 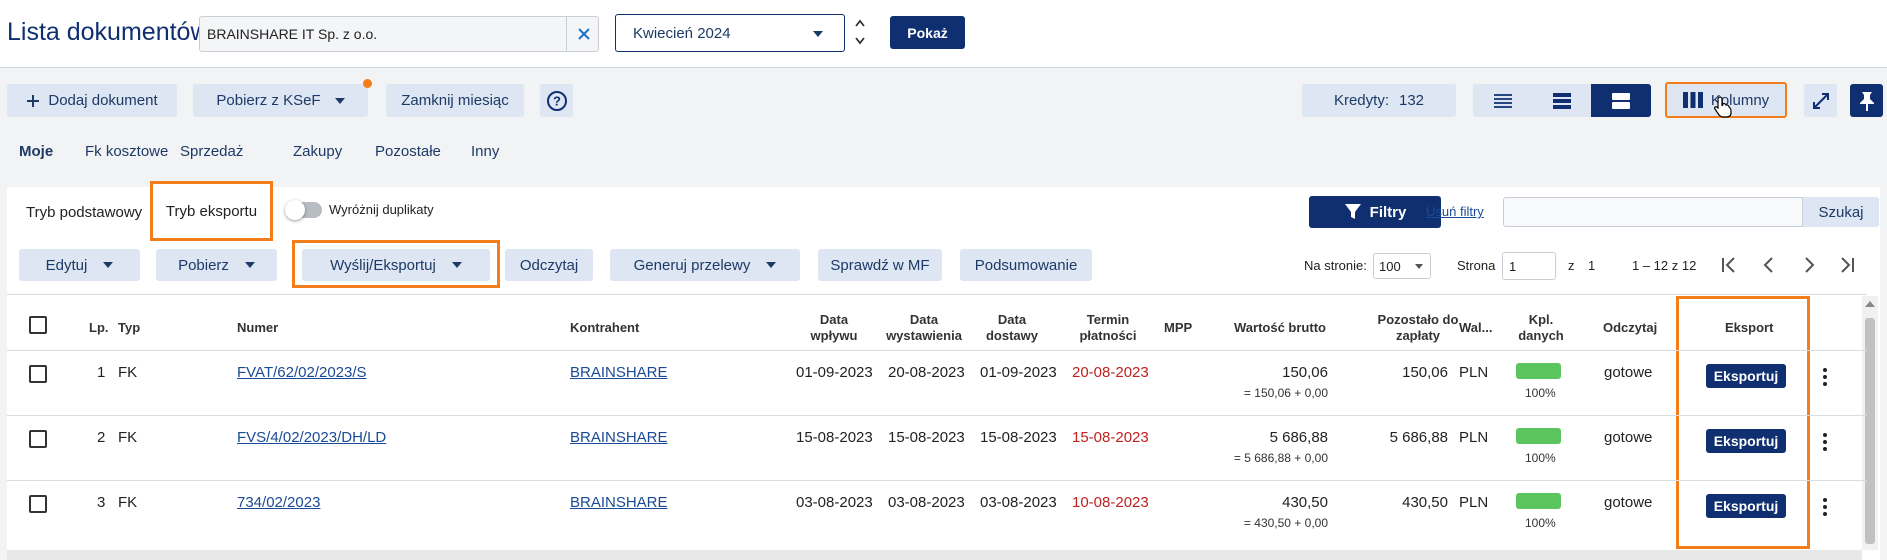 What do you see at coordinates (99, 327) in the screenshot?
I see `header-lp: Lp.` at bounding box center [99, 327].